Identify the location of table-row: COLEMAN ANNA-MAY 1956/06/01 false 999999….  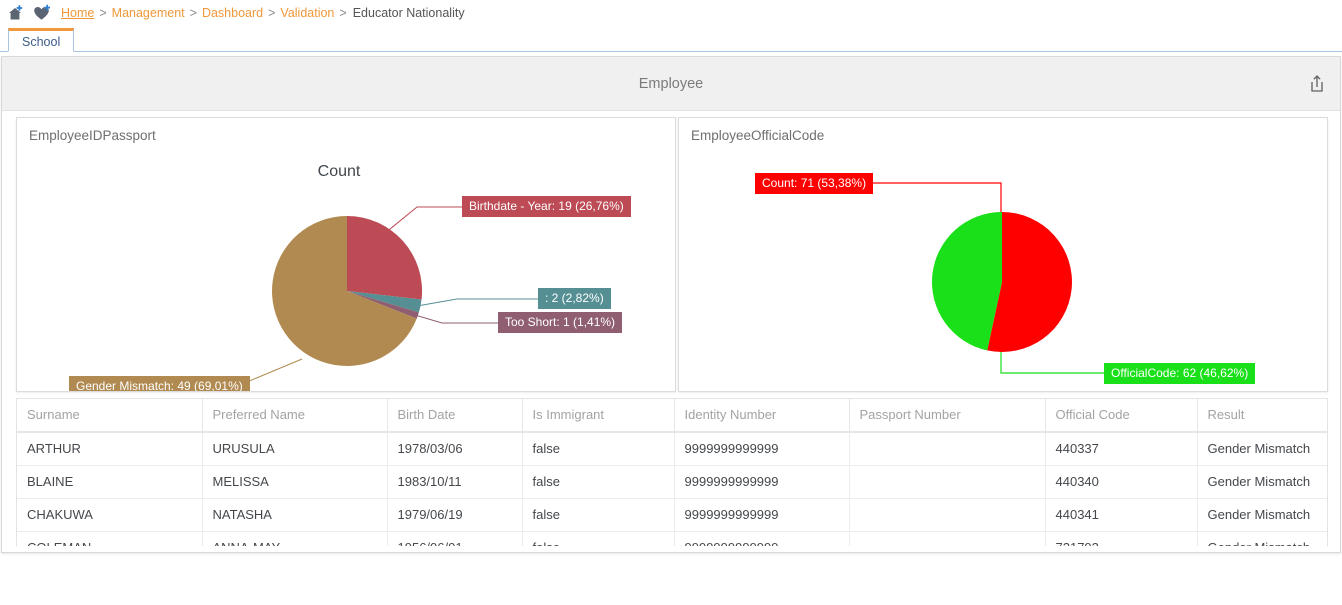
(672, 538).